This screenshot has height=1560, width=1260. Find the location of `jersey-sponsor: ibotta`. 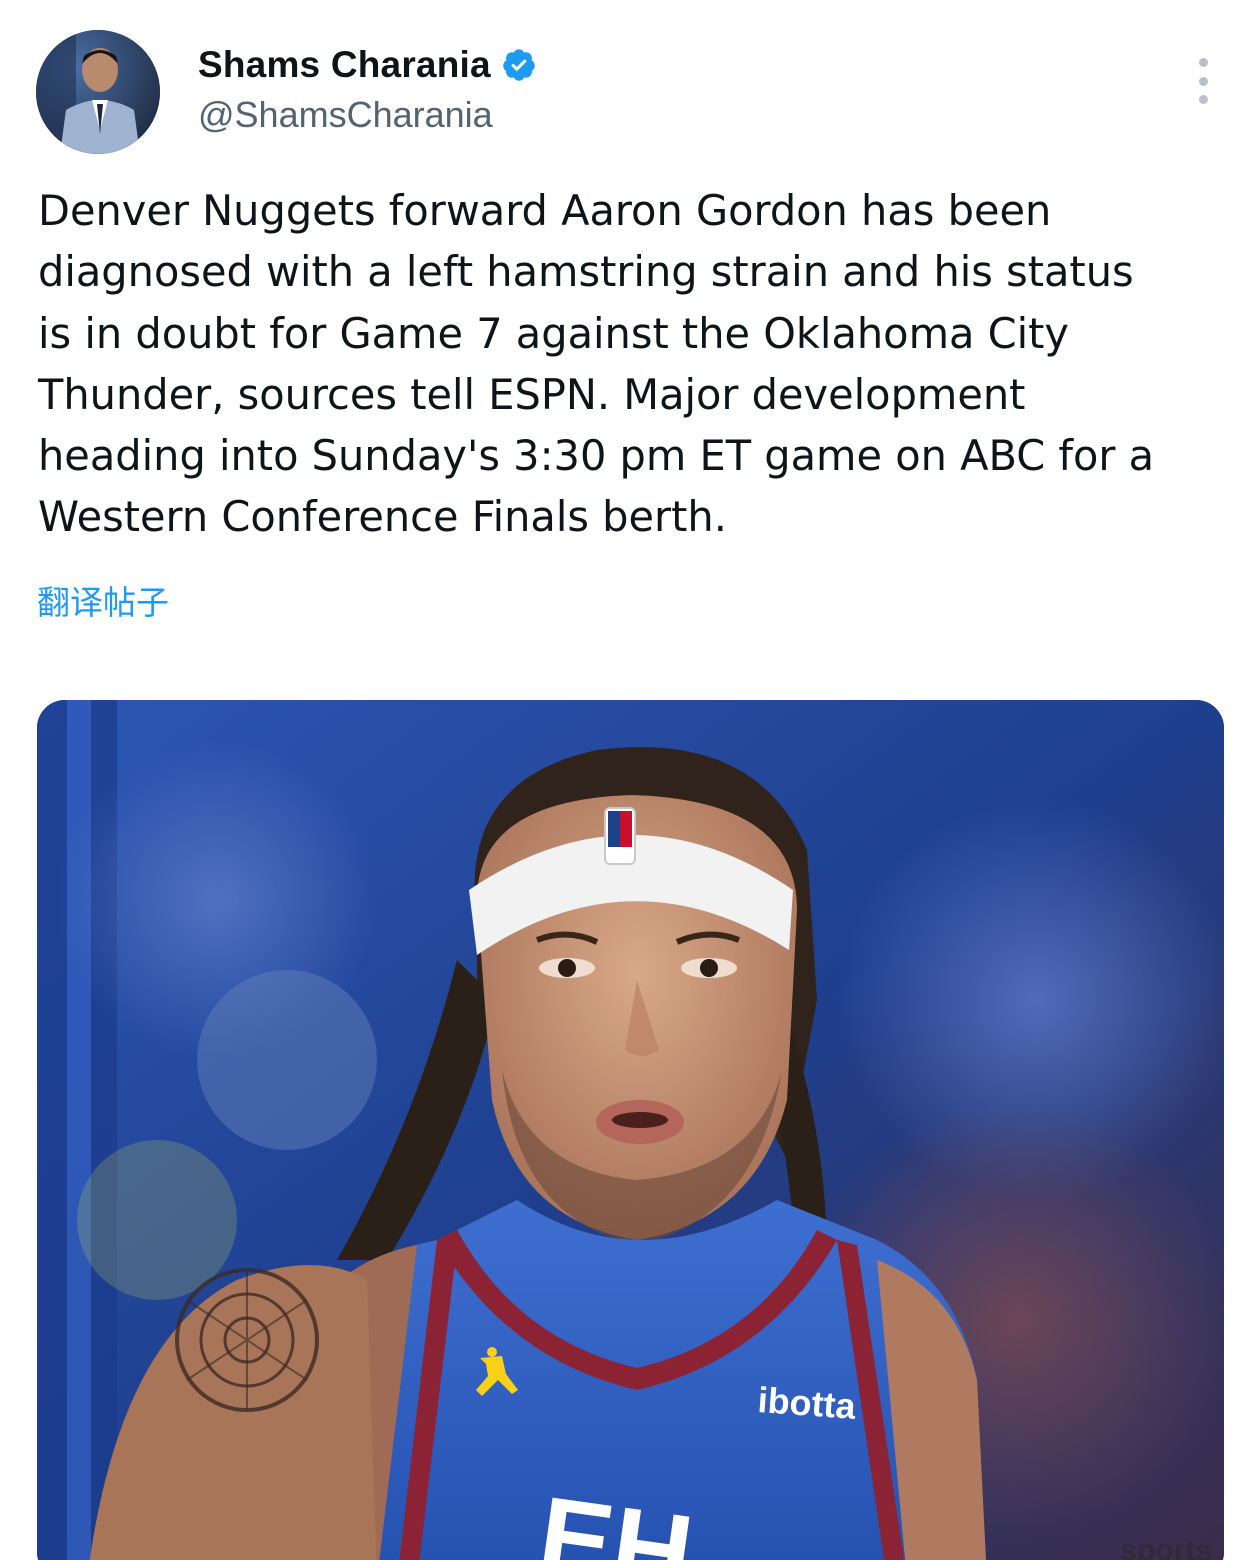

jersey-sponsor: ibotta is located at coordinates (807, 1403).